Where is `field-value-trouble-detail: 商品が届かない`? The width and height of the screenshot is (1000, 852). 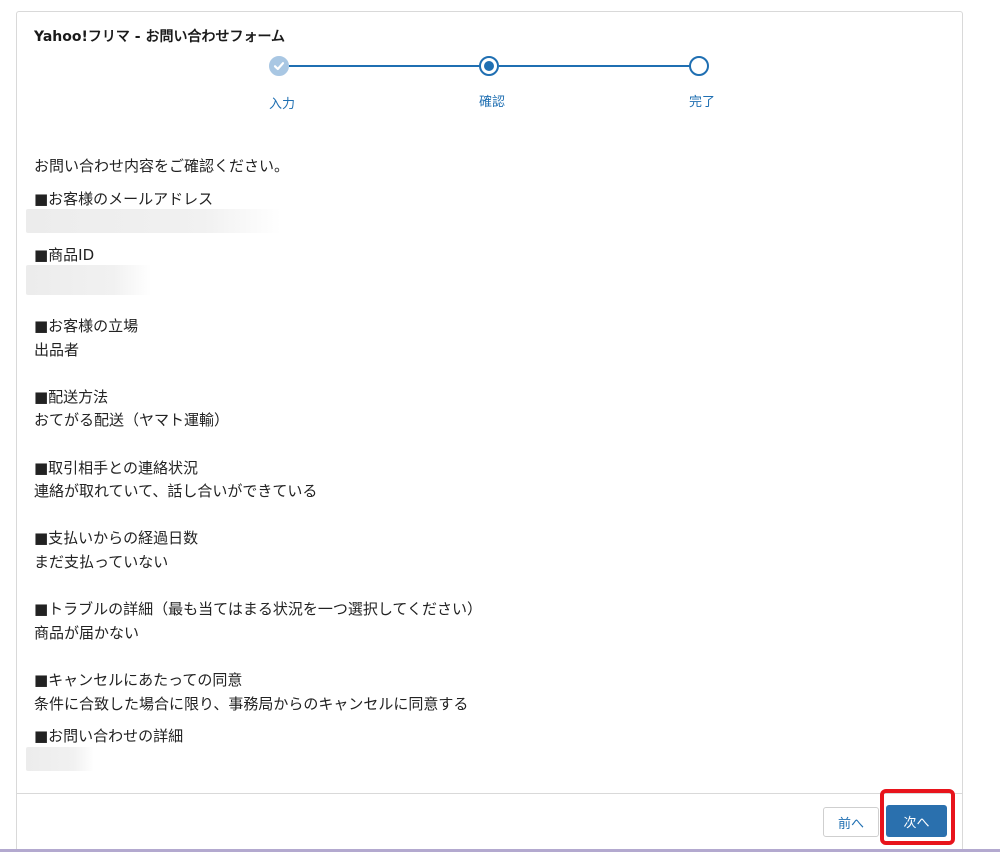 field-value-trouble-detail: 商品が届かない is located at coordinates (87, 633).